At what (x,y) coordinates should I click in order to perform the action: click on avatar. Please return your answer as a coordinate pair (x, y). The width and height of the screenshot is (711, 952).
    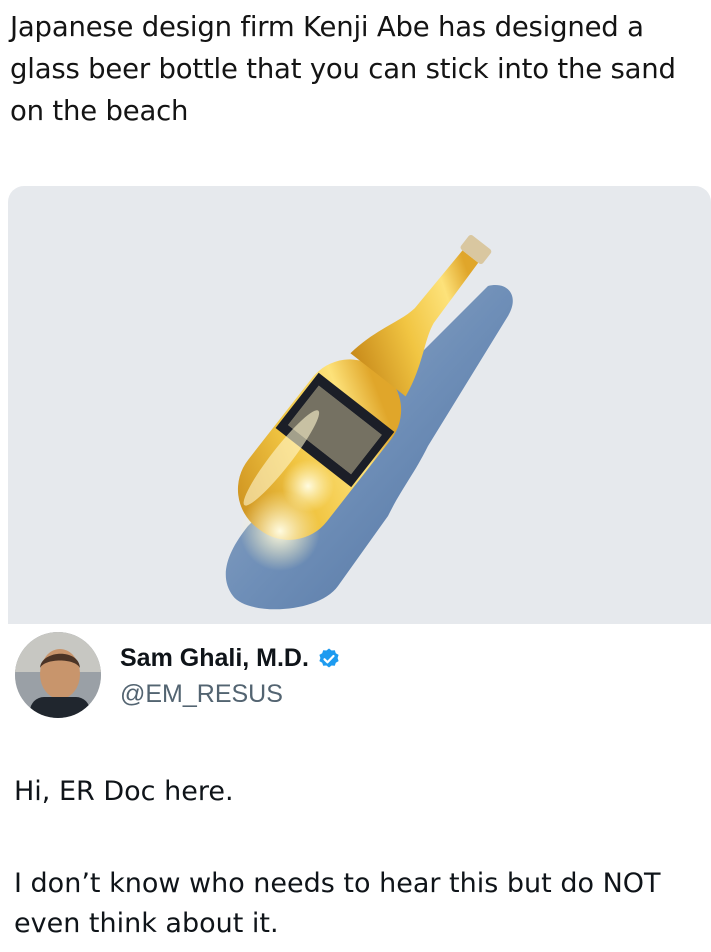
    Looking at the image, I should click on (58, 675).